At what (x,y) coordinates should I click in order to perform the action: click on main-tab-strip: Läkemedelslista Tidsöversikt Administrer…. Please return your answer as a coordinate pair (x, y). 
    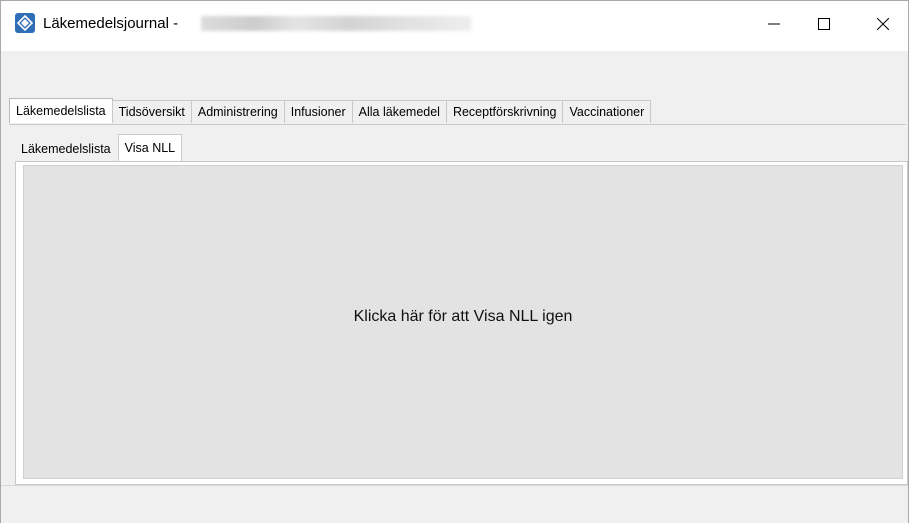
    Looking at the image, I should click on (457, 111).